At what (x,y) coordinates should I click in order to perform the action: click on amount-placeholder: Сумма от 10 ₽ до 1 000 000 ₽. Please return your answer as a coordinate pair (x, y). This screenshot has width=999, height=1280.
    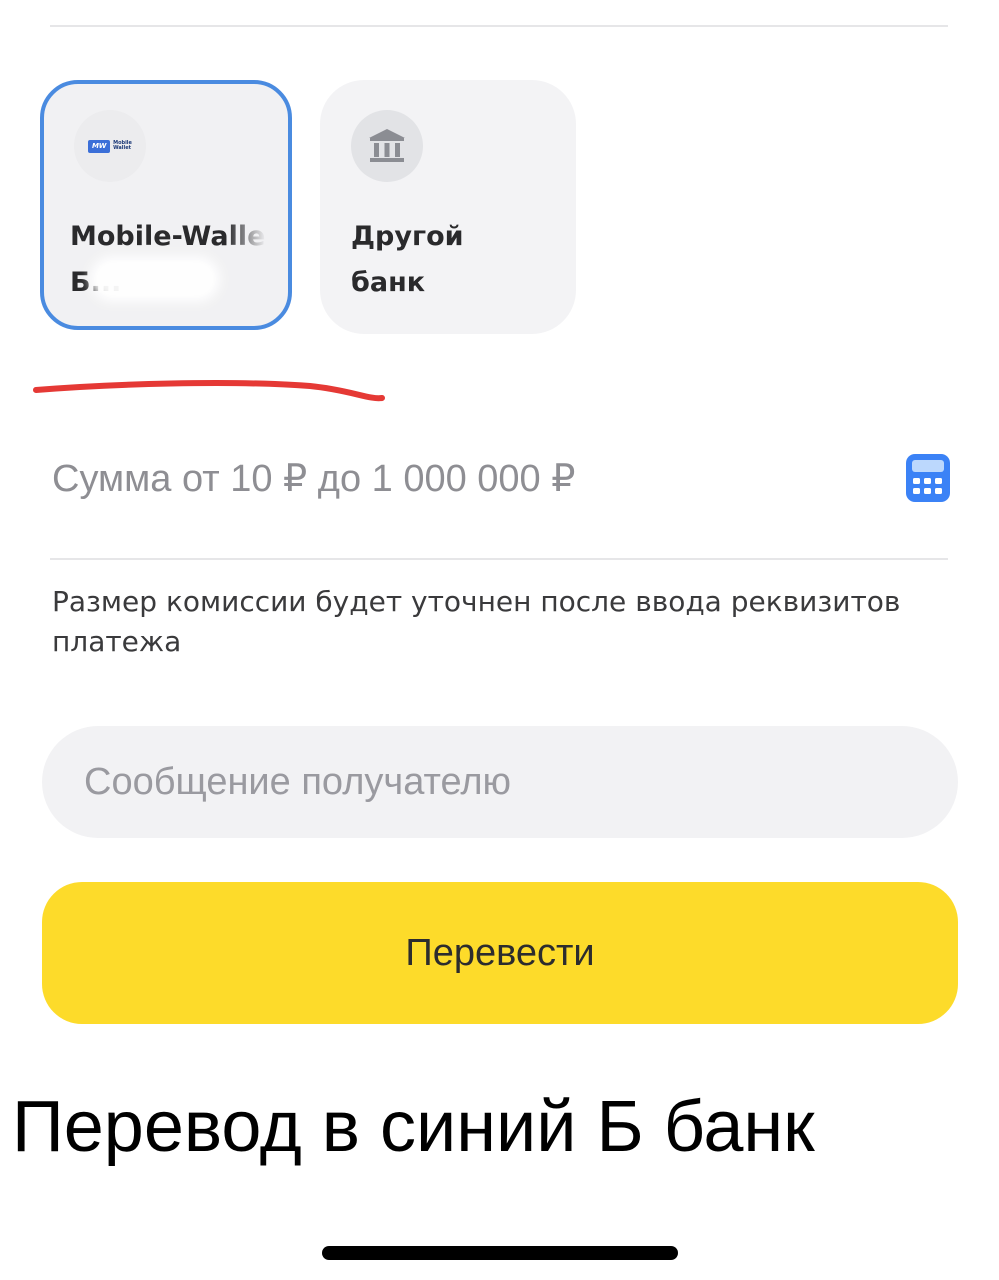
    Looking at the image, I should click on (314, 479).